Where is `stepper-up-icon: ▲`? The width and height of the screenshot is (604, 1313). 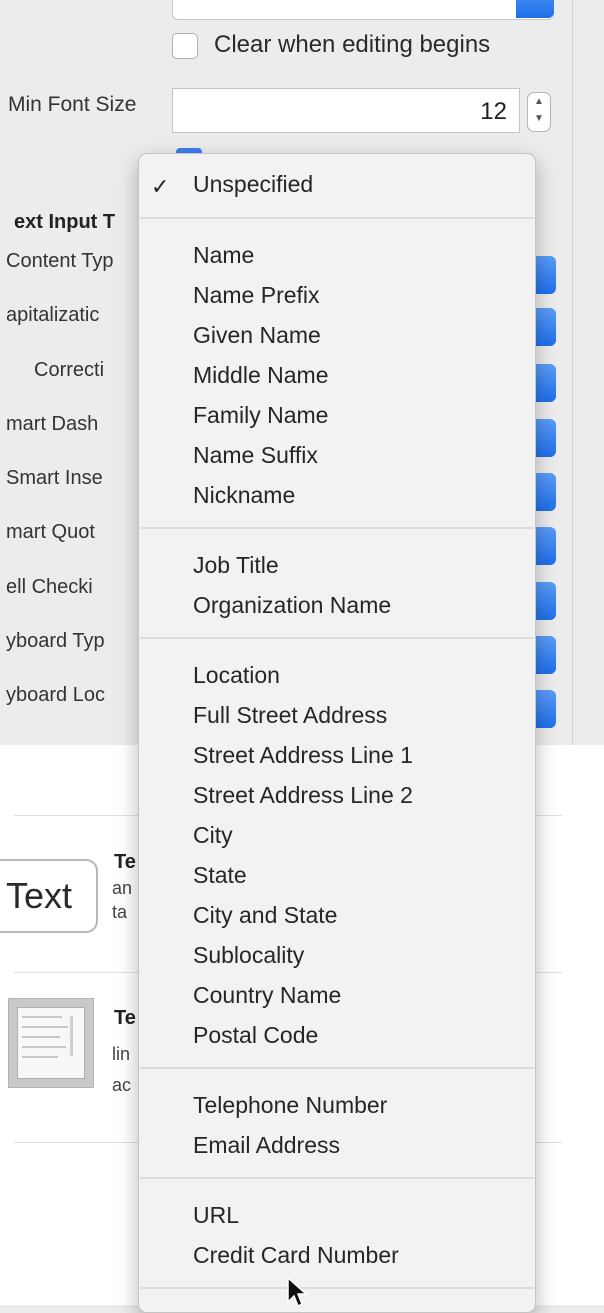
stepper-up-icon: ▲ is located at coordinates (539, 101).